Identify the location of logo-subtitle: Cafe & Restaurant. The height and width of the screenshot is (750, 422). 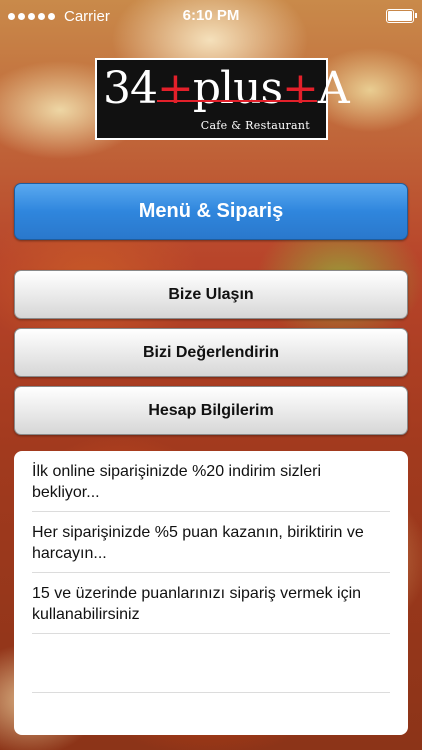
(255, 125).